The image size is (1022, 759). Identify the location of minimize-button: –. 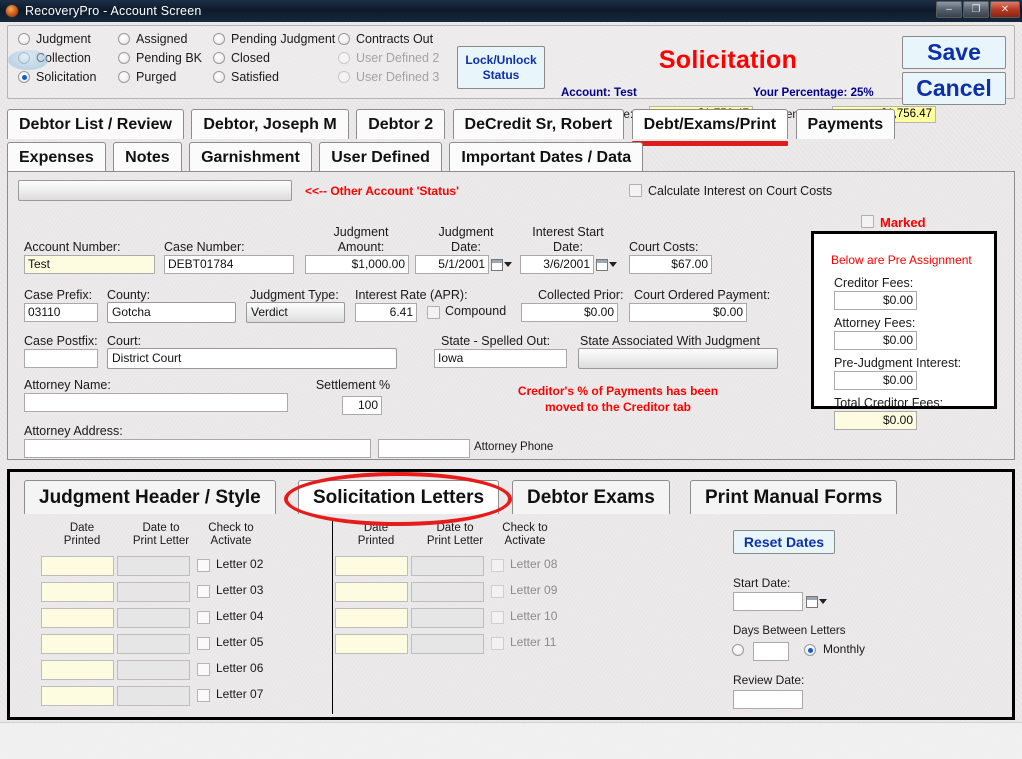
(949, 9).